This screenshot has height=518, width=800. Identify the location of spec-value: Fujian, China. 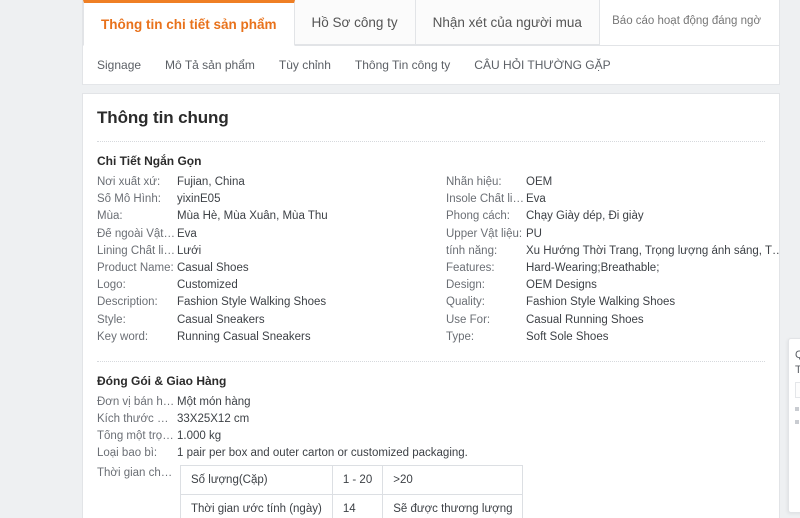
(211, 182).